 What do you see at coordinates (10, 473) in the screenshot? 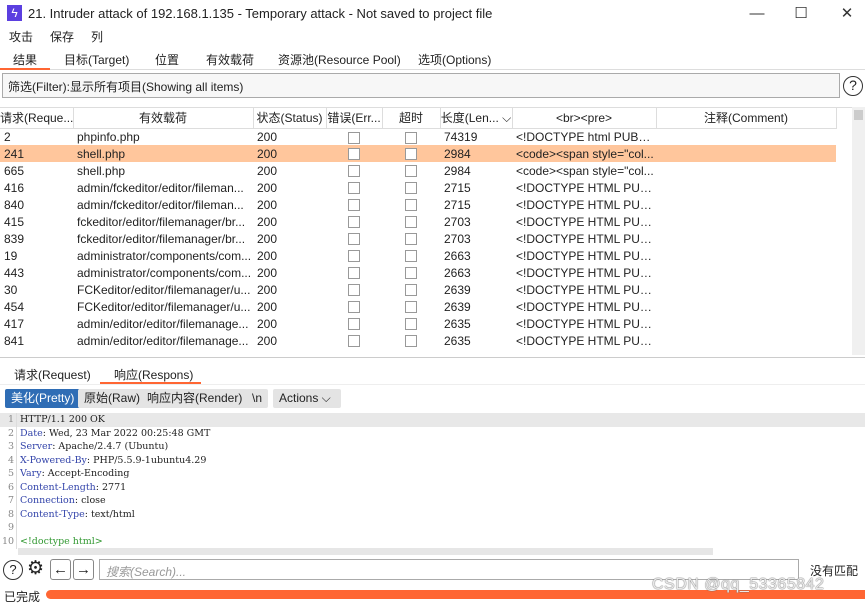
I see `line-number: 5` at bounding box center [10, 473].